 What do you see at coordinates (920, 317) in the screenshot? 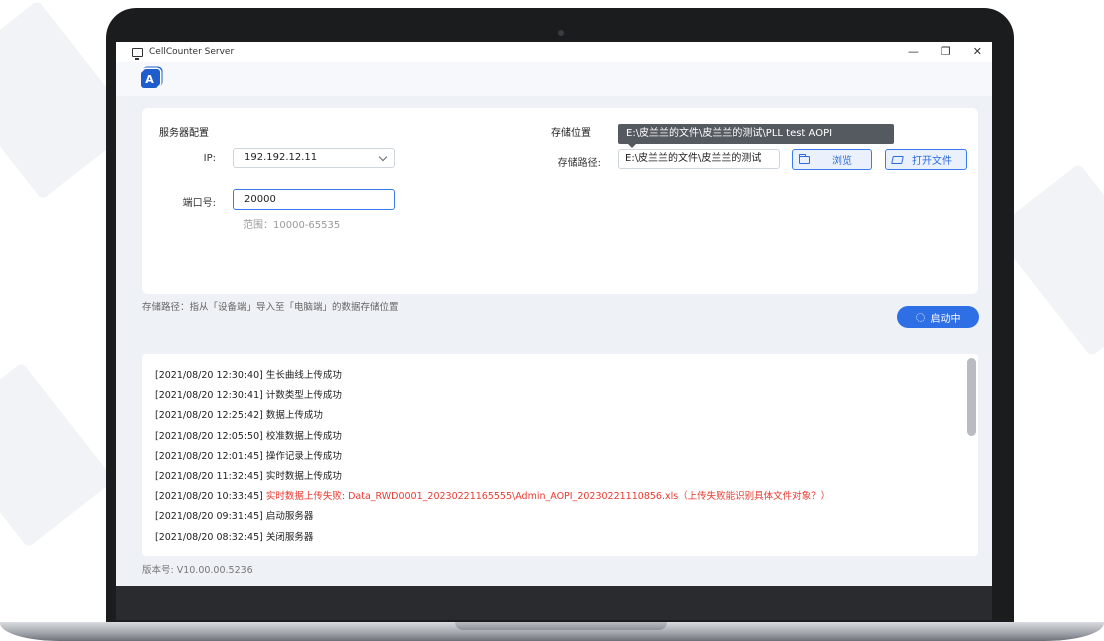
I see `loading-icon` at bounding box center [920, 317].